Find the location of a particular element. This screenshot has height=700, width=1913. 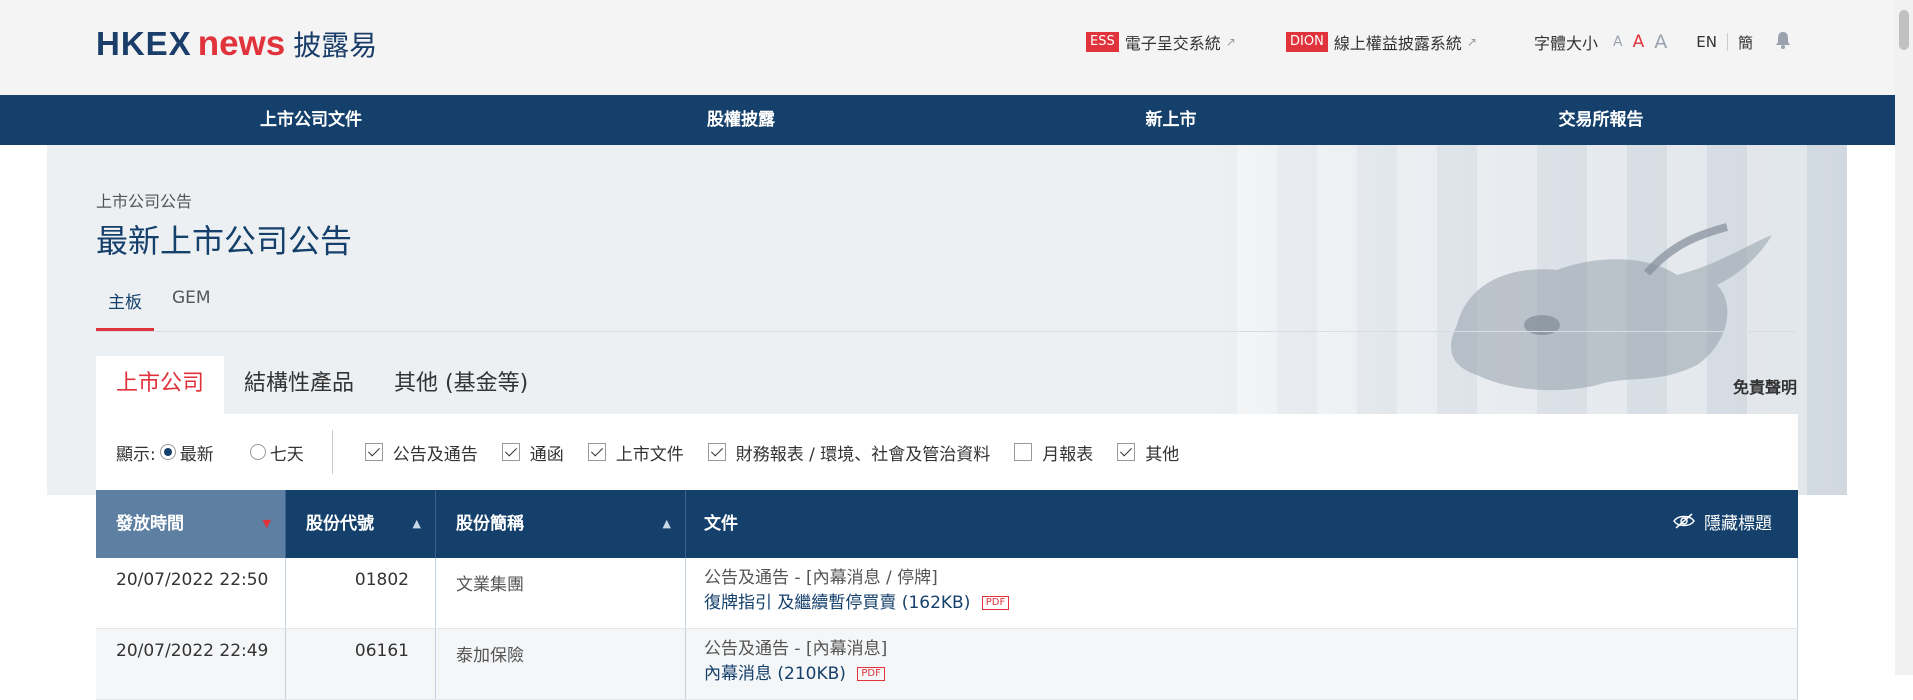

dion-label: 線上權益披露系統 is located at coordinates (1397, 43).